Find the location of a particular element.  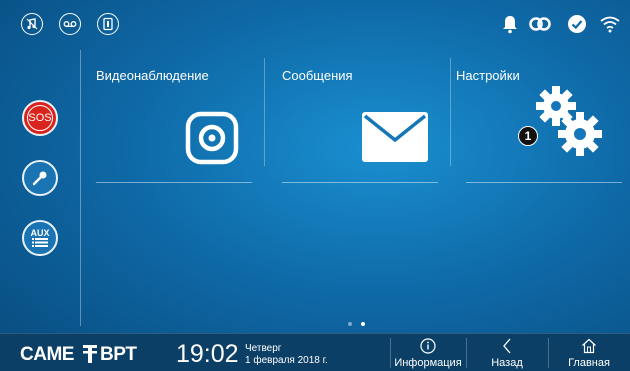

sos-button: SOS is located at coordinates (40, 118).